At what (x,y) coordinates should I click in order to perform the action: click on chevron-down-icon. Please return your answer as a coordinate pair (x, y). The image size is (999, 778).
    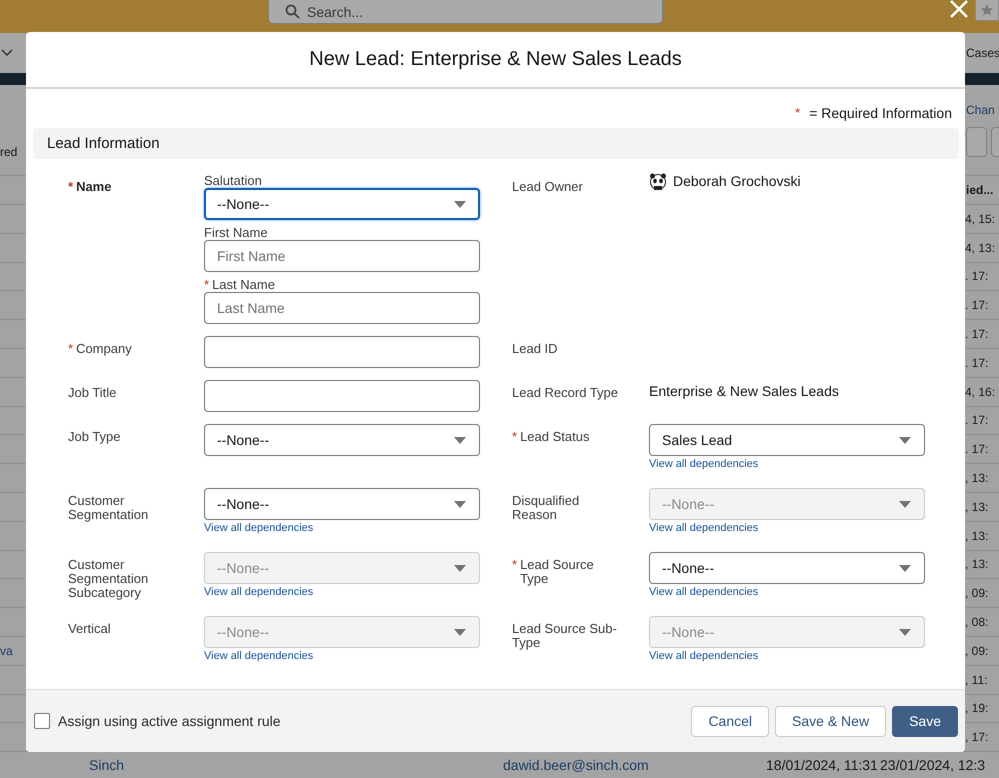
    Looking at the image, I should click on (7, 53).